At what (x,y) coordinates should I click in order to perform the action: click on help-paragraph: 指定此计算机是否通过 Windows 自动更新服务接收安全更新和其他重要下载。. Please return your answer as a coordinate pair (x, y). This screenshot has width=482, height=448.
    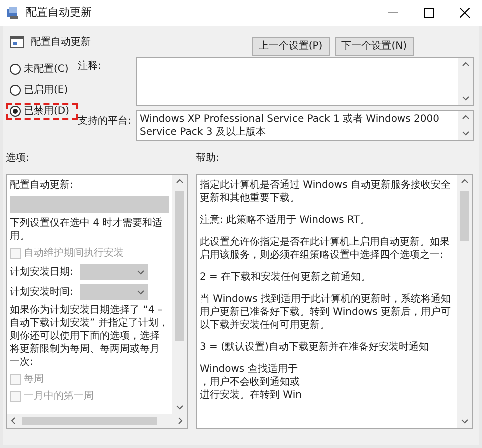
    Looking at the image, I should click on (326, 192).